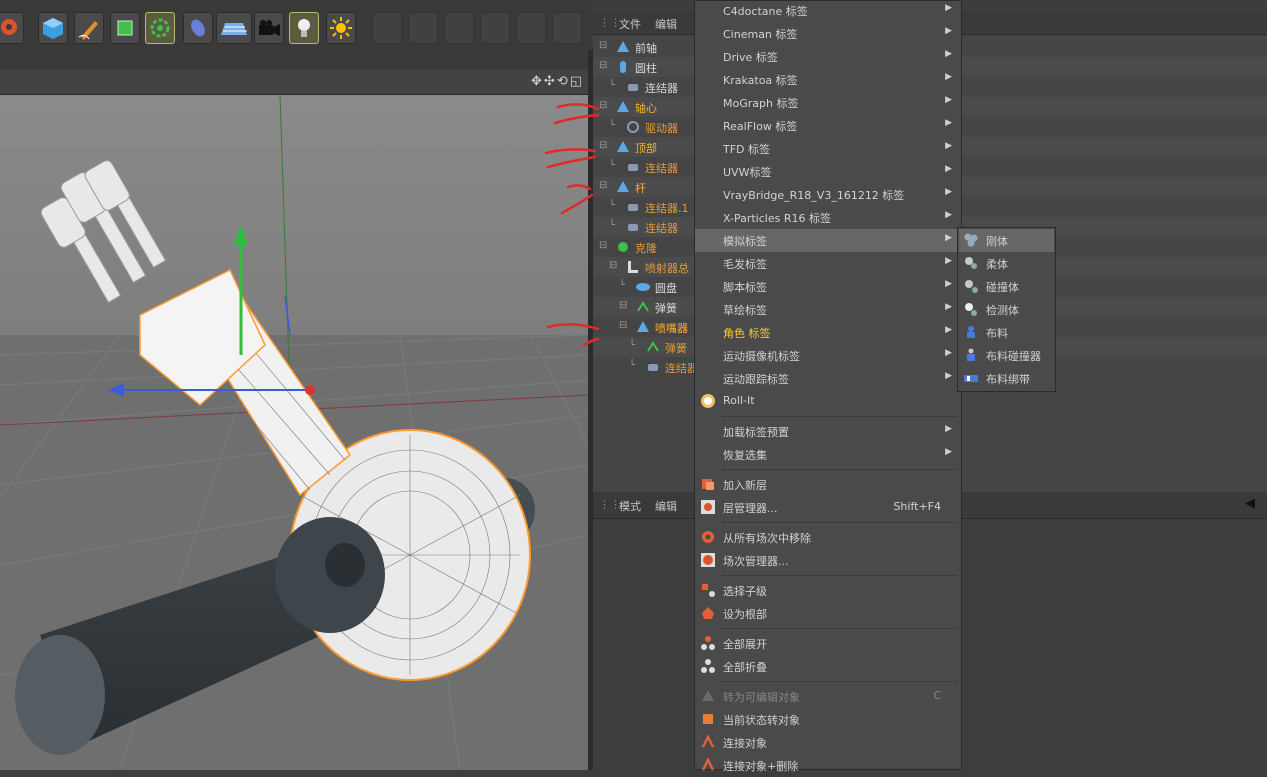 Image resolution: width=1267 pixels, height=777 pixels. Describe the element at coordinates (630, 506) in the screenshot. I see `menu-mode: 模式` at that location.